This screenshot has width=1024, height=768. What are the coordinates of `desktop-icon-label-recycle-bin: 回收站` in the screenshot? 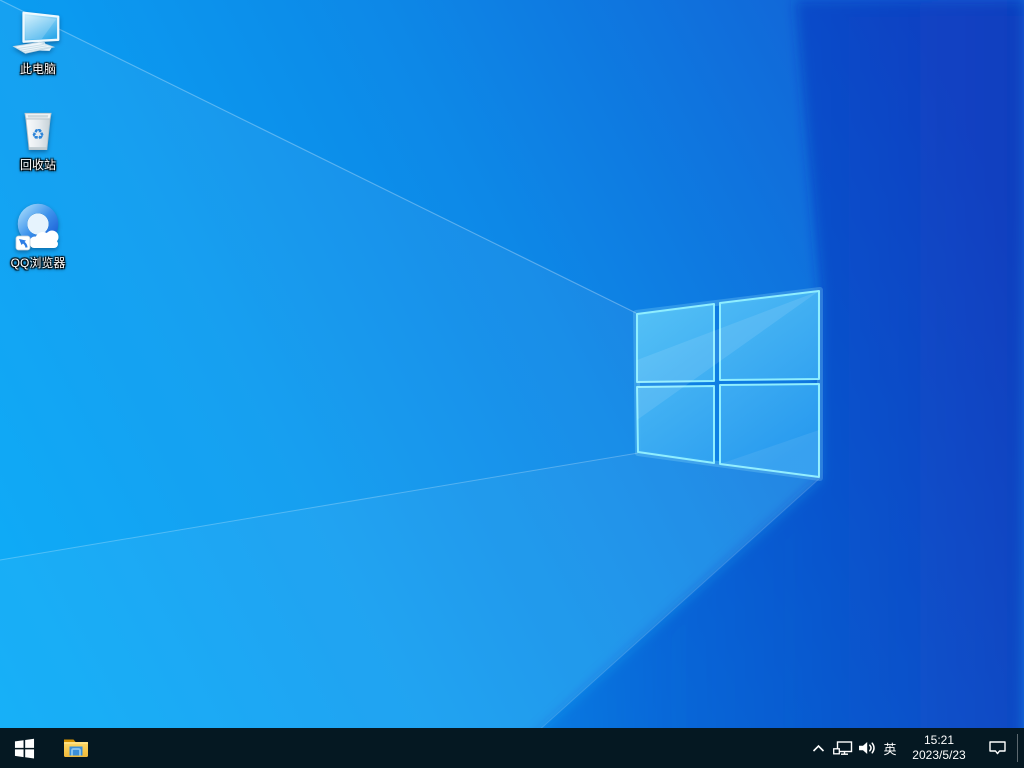 It's located at (37, 165).